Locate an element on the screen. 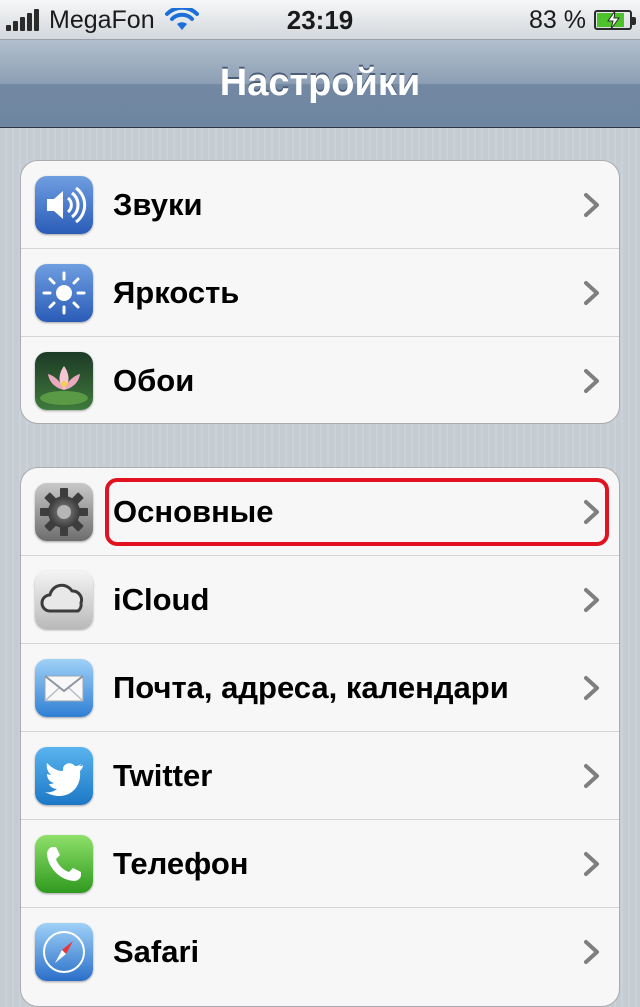 The image size is (640, 1007). speaker-icon is located at coordinates (64, 205).